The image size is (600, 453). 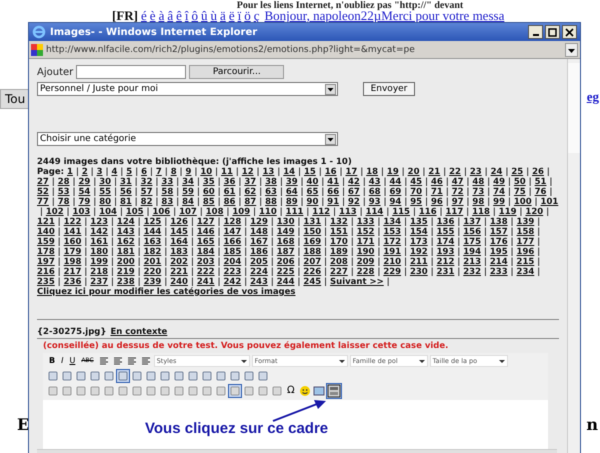 I want to click on page-link: 211, so click(x=419, y=262).